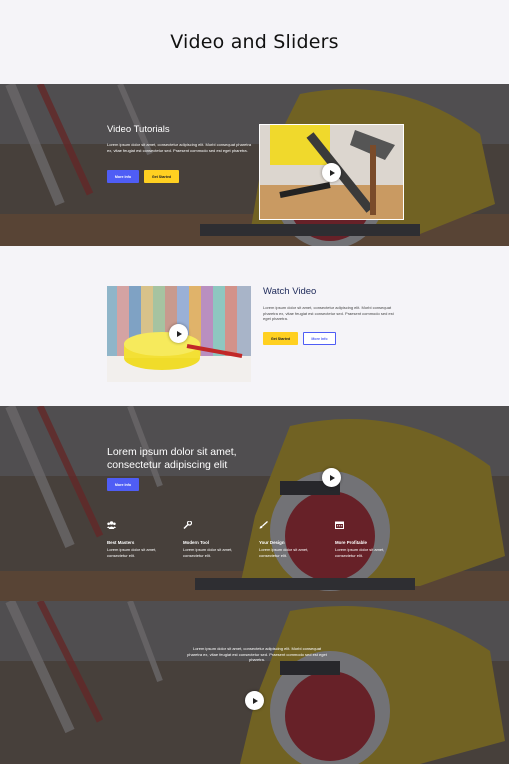  I want to click on tutorial-video-thumbnail, so click(331, 172).